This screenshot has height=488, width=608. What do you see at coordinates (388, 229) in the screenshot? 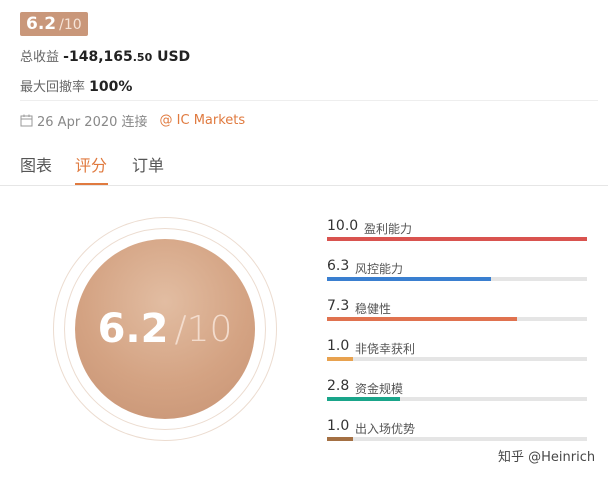
I see `metric-label: 盈利能力` at bounding box center [388, 229].